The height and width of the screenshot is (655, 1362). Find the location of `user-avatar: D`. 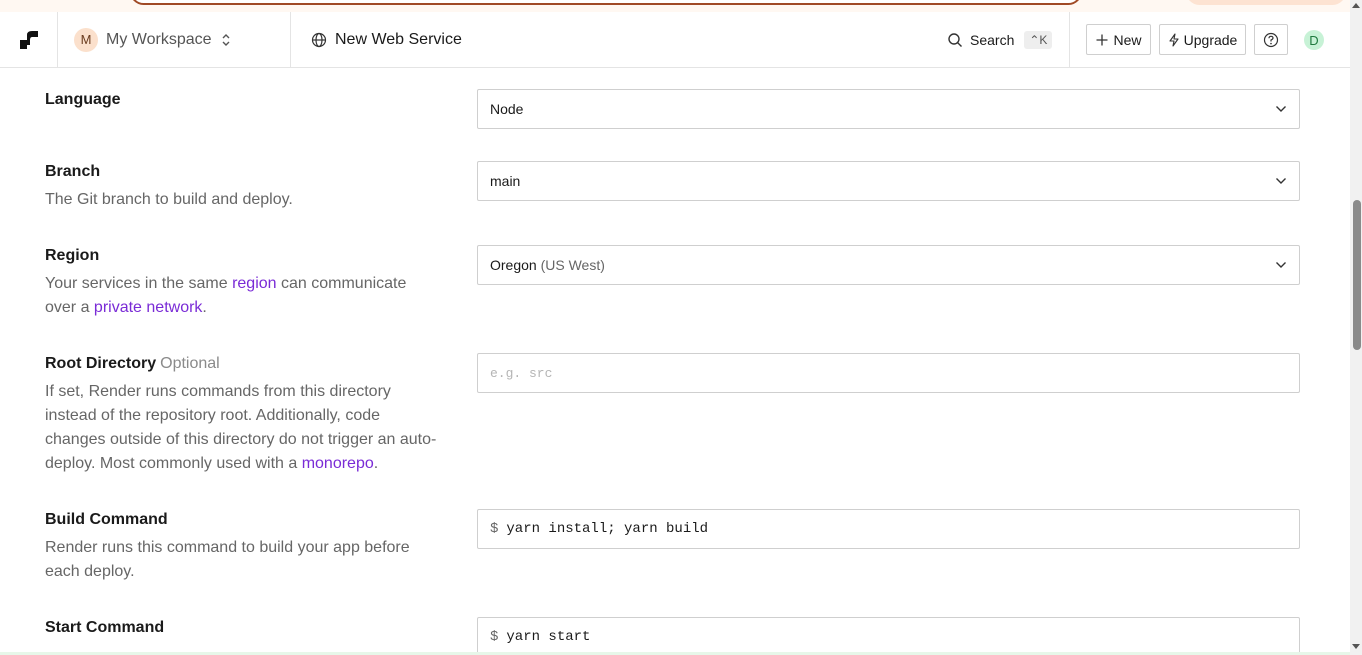

user-avatar: D is located at coordinates (1314, 40).